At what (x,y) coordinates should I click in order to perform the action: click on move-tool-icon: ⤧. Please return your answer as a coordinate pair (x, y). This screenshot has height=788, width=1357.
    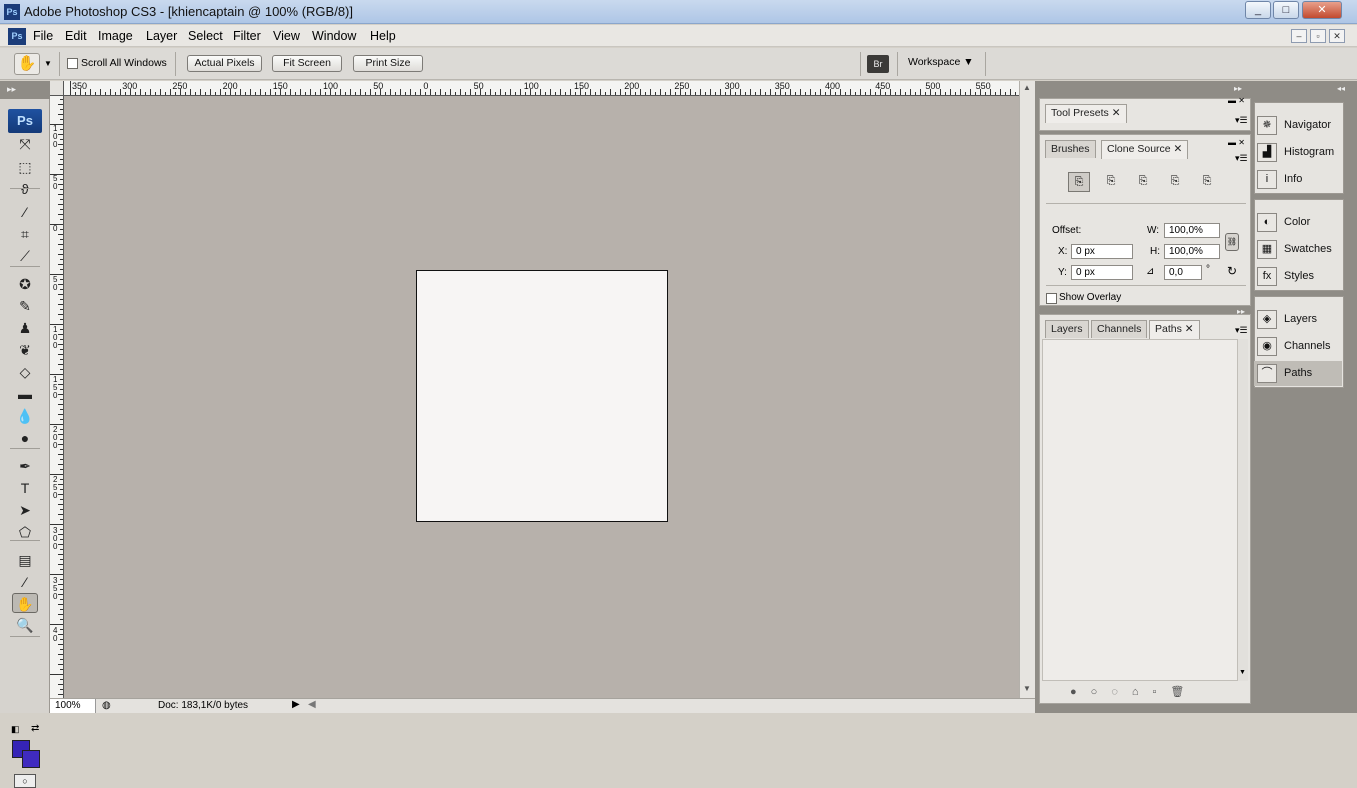
    Looking at the image, I should click on (25, 144).